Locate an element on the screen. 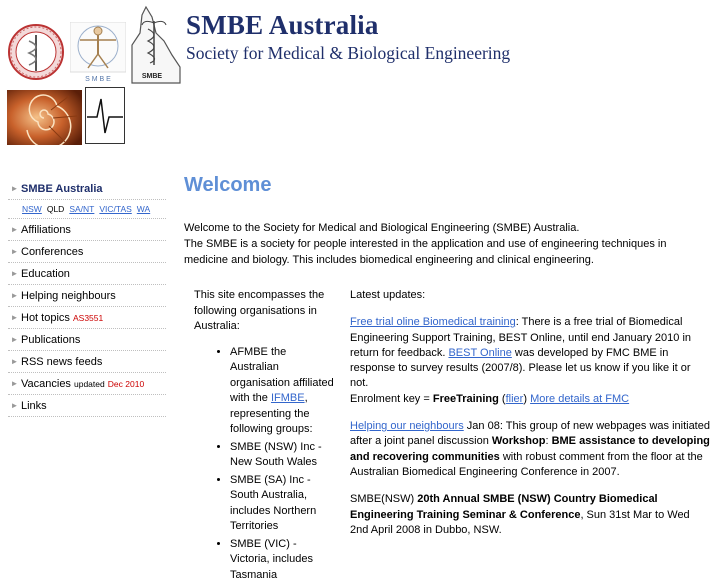  hot-topics-badge: AS3551 is located at coordinates (88, 317).